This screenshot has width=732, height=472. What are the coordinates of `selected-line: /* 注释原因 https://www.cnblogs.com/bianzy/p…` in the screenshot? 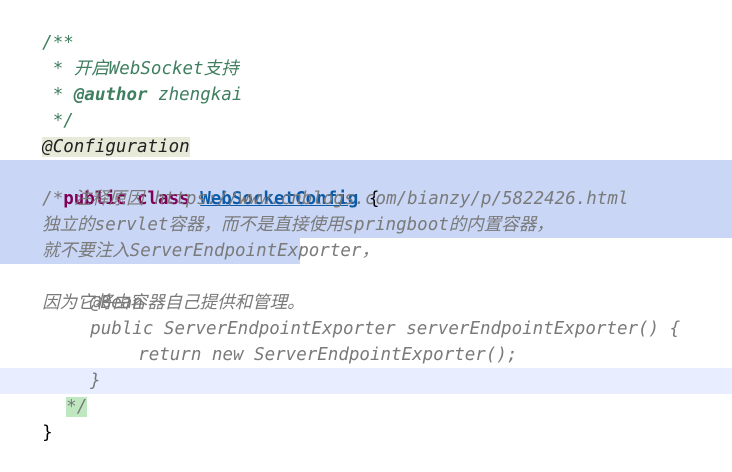 It's located at (366, 184).